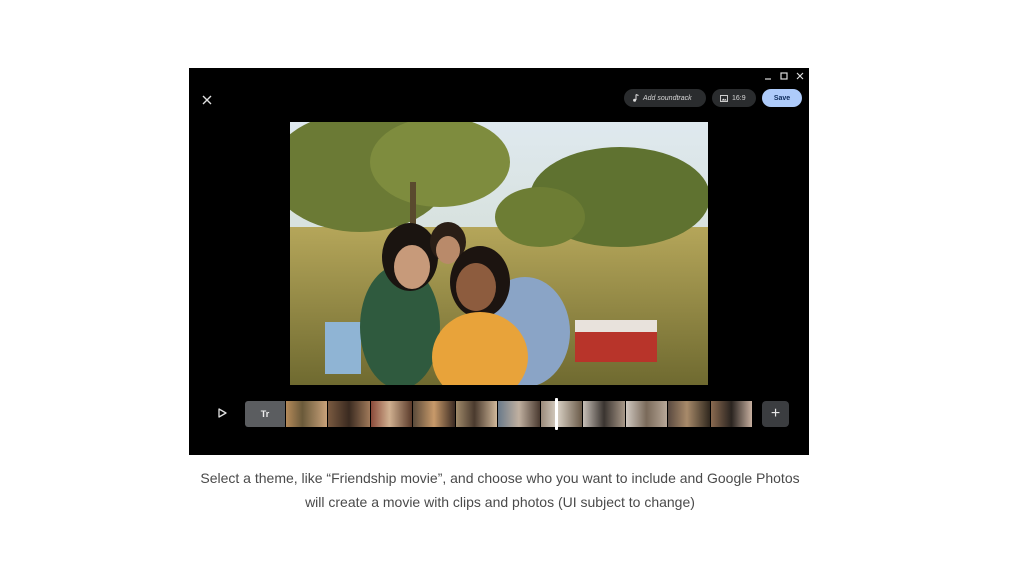 The height and width of the screenshot is (576, 1024). I want to click on window-controls, so click(784, 76).